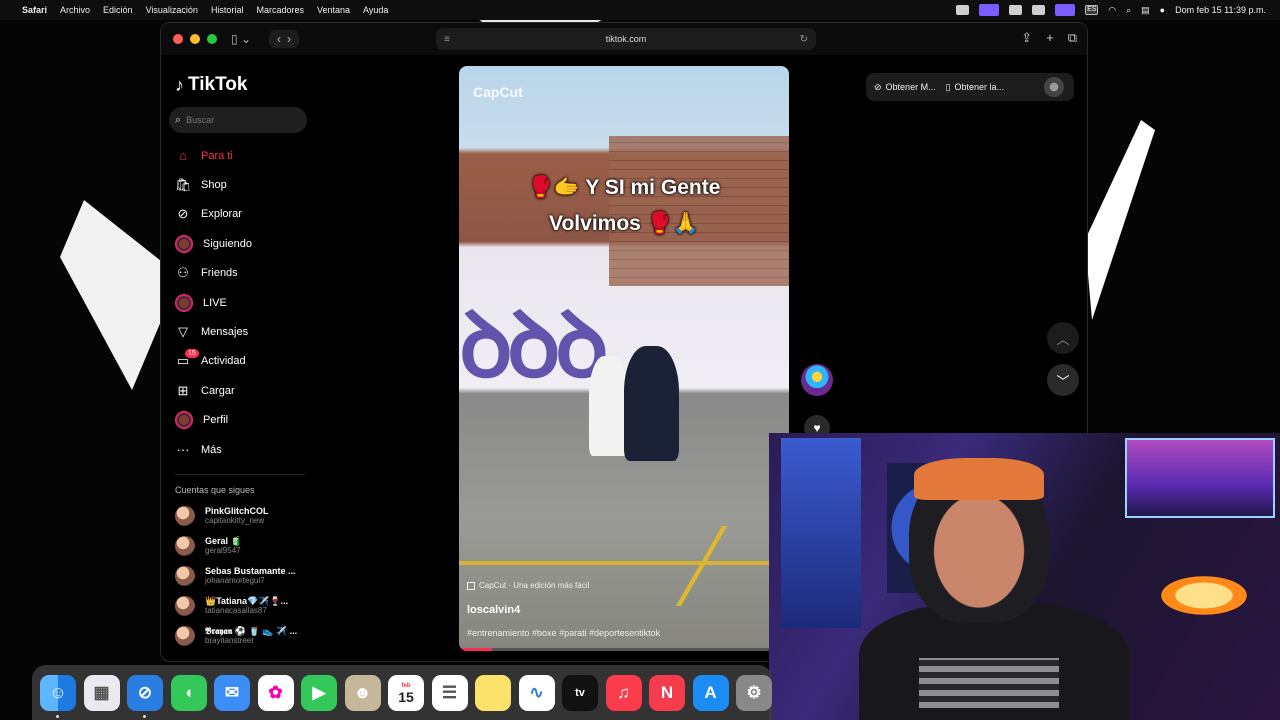 This screenshot has width=1280, height=720. What do you see at coordinates (241, 546) in the screenshot?
I see `following-account: Geral 🧃 geral9547` at bounding box center [241, 546].